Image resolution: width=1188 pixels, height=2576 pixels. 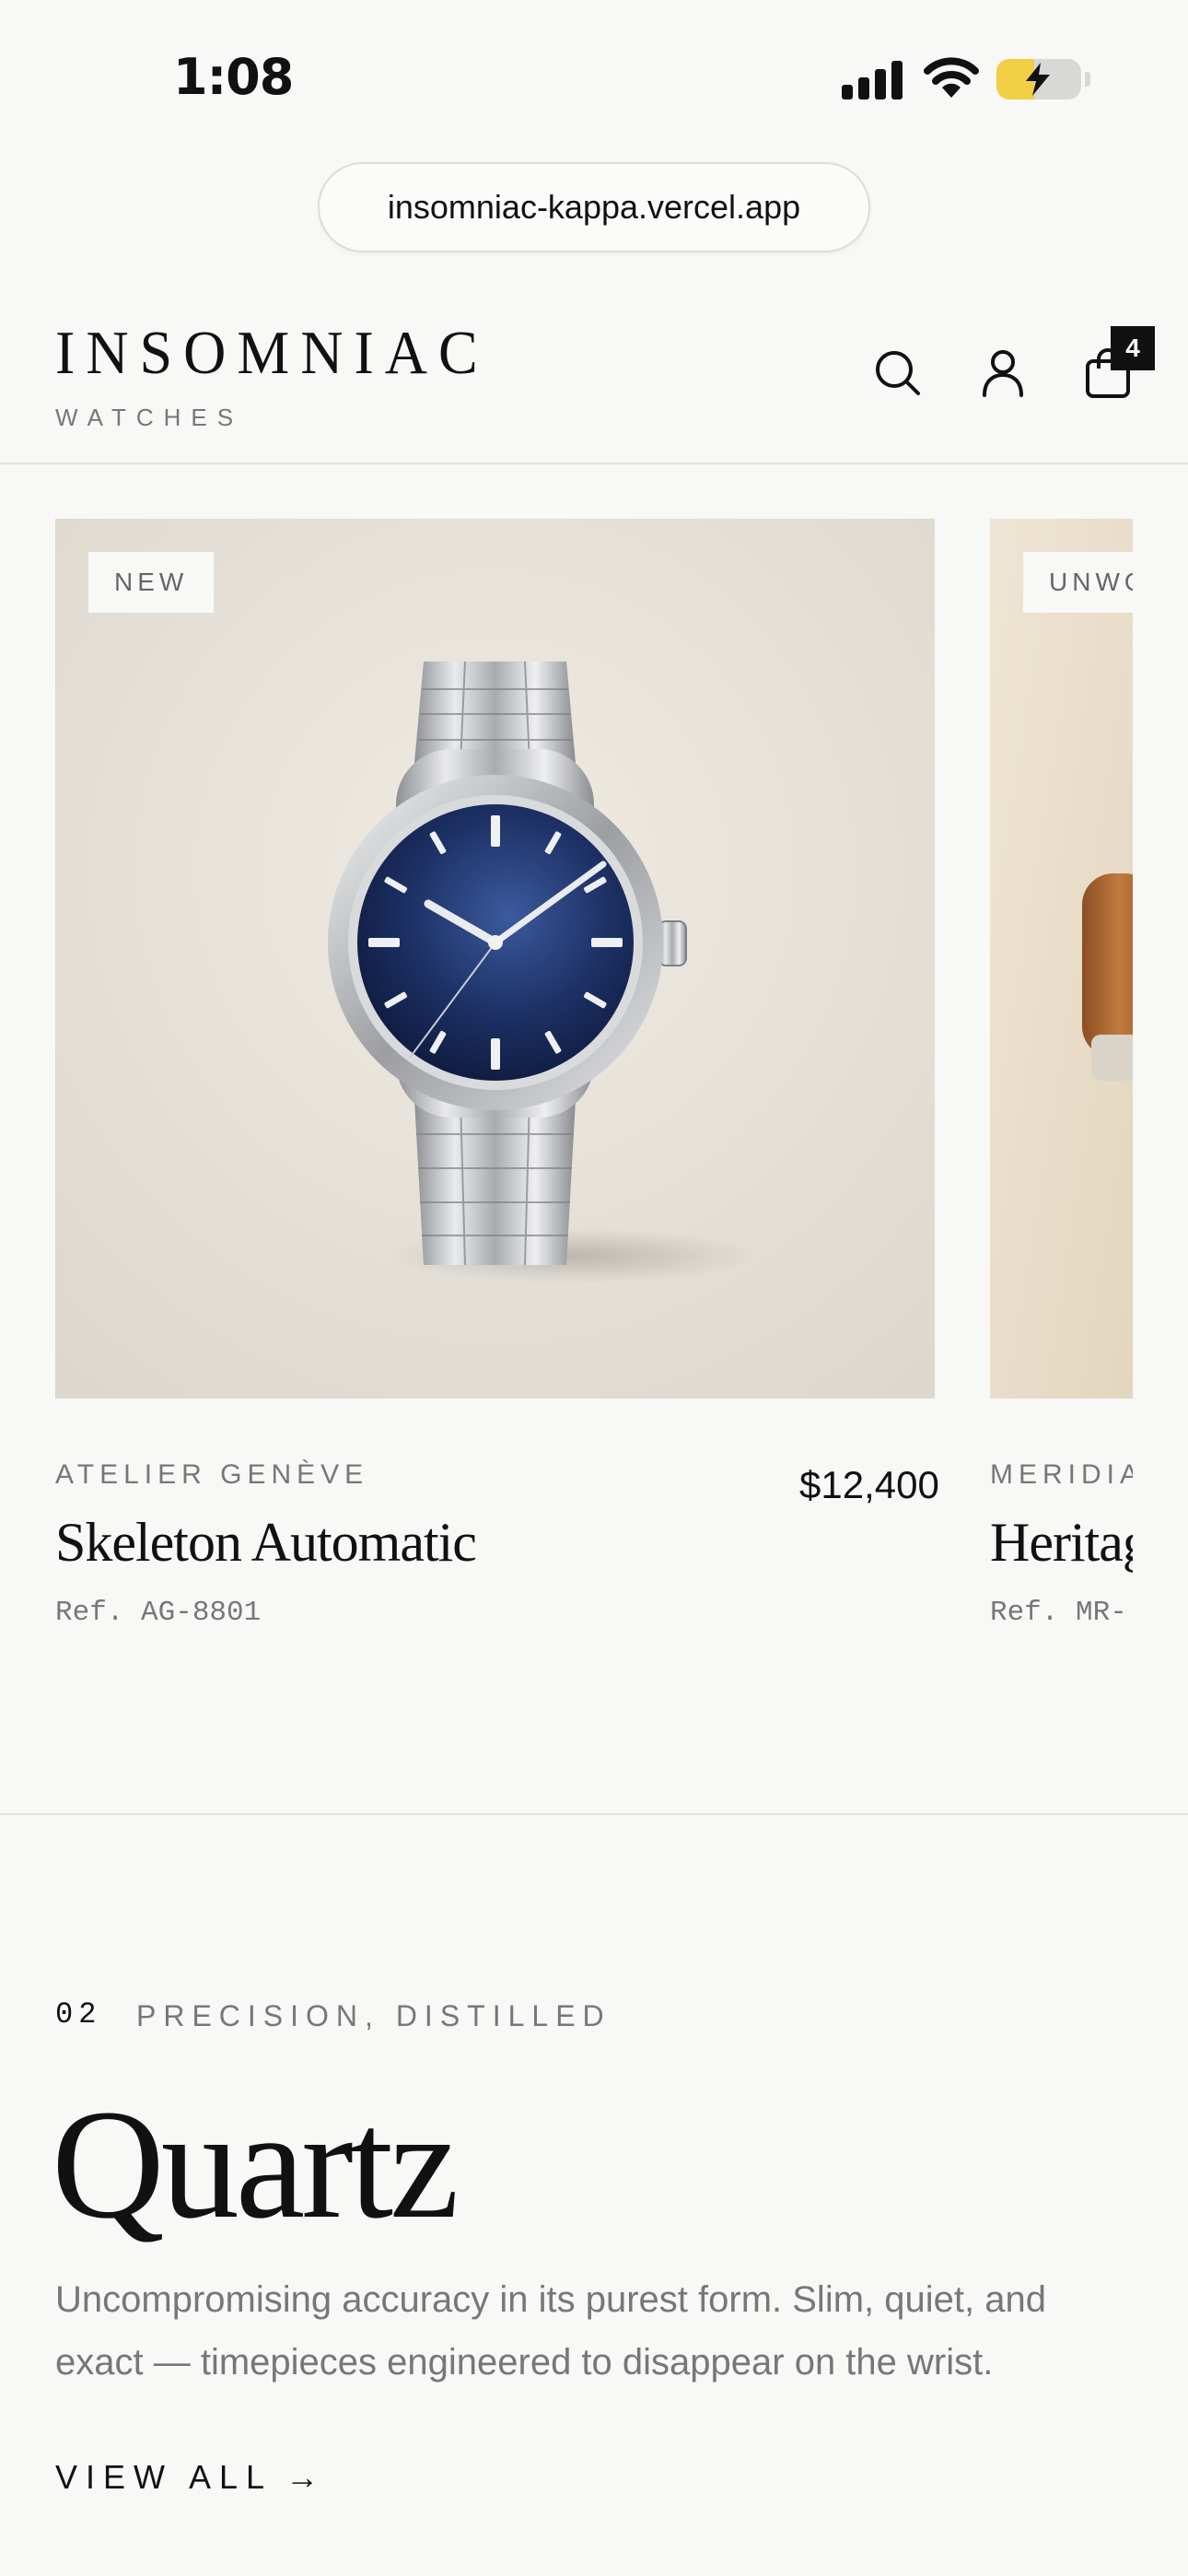 What do you see at coordinates (151, 582) in the screenshot?
I see `product-tag: NEW` at bounding box center [151, 582].